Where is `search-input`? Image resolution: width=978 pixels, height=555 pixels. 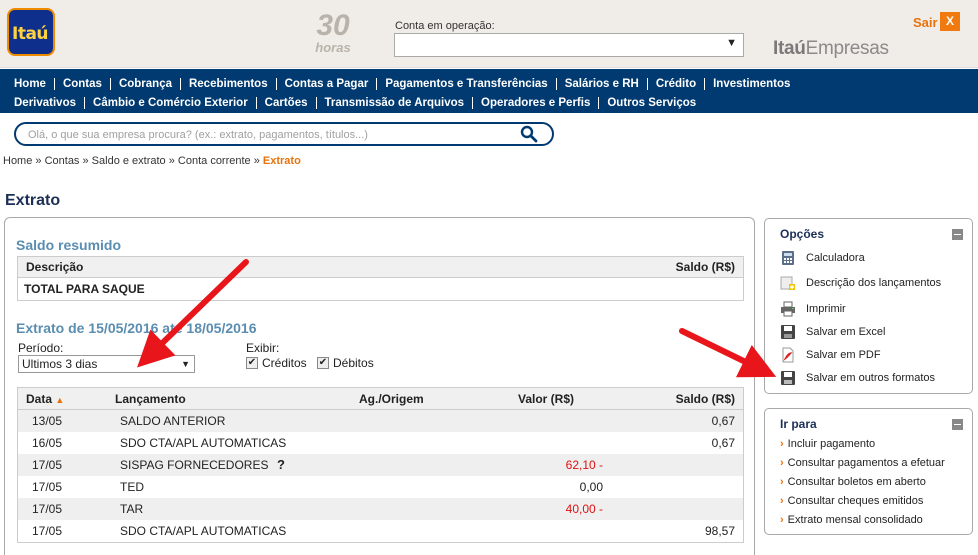 search-input is located at coordinates (268, 134).